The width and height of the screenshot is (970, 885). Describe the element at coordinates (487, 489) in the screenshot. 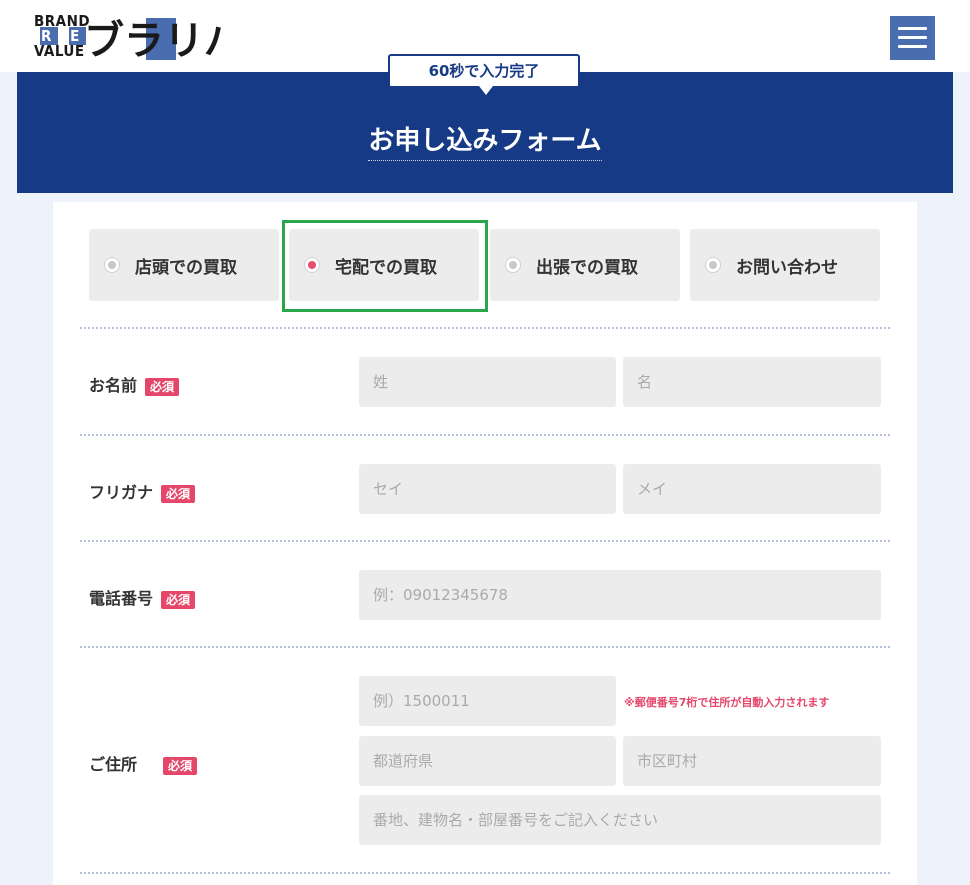

I see `last-name-kana-input` at that location.